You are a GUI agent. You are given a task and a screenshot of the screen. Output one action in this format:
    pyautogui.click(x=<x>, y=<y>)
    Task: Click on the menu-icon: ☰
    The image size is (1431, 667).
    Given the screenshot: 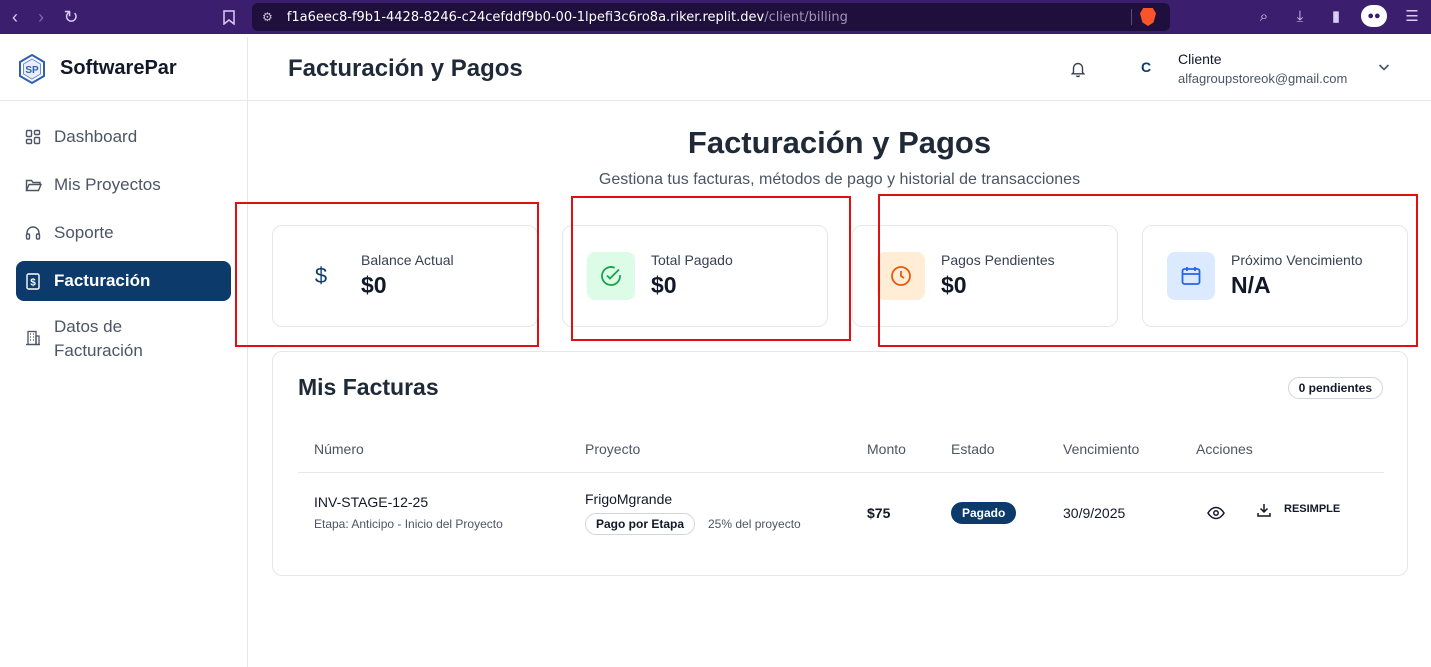 What is the action you would take?
    pyautogui.click(x=1412, y=16)
    